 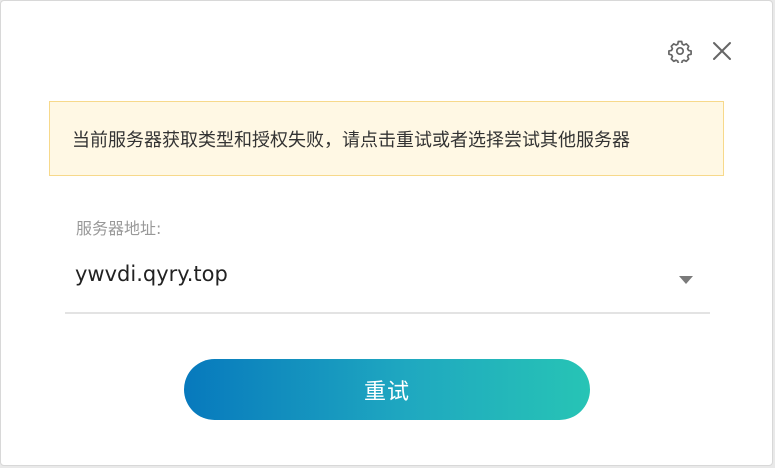 I want to click on close-icon, so click(x=722, y=53).